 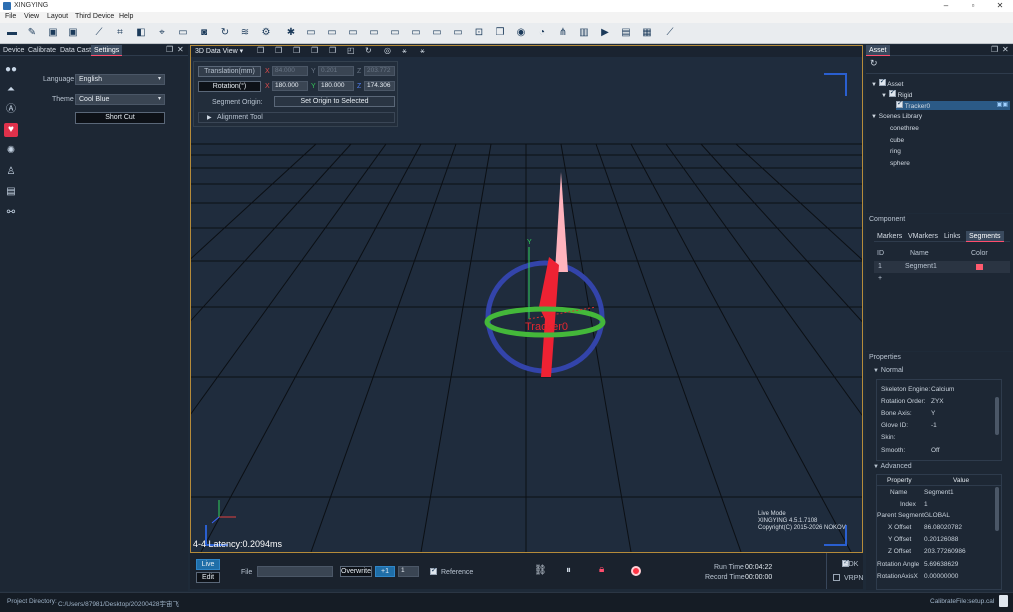 I want to click on video-icon: ▶, so click(x=605, y=33).